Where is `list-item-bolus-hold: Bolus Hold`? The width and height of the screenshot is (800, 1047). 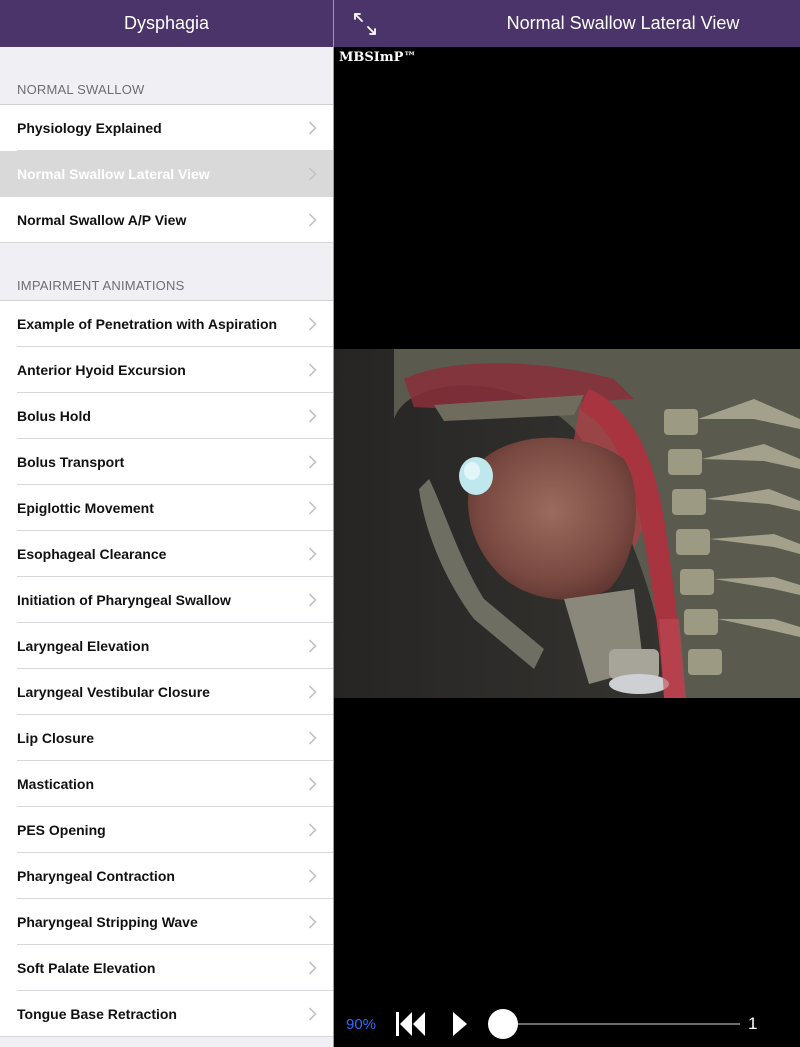 list-item-bolus-hold: Bolus Hold is located at coordinates (166, 416).